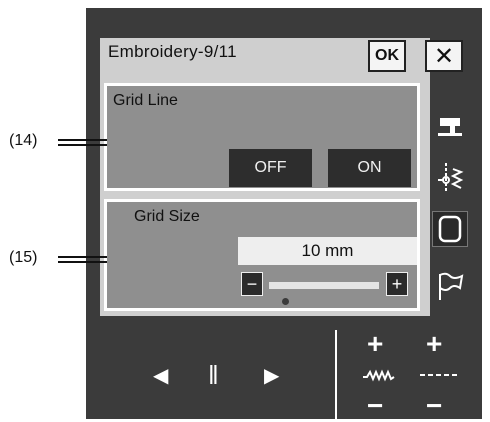 This screenshot has width=490, height=422. I want to click on grid-size-decrease-button: −, so click(252, 284).